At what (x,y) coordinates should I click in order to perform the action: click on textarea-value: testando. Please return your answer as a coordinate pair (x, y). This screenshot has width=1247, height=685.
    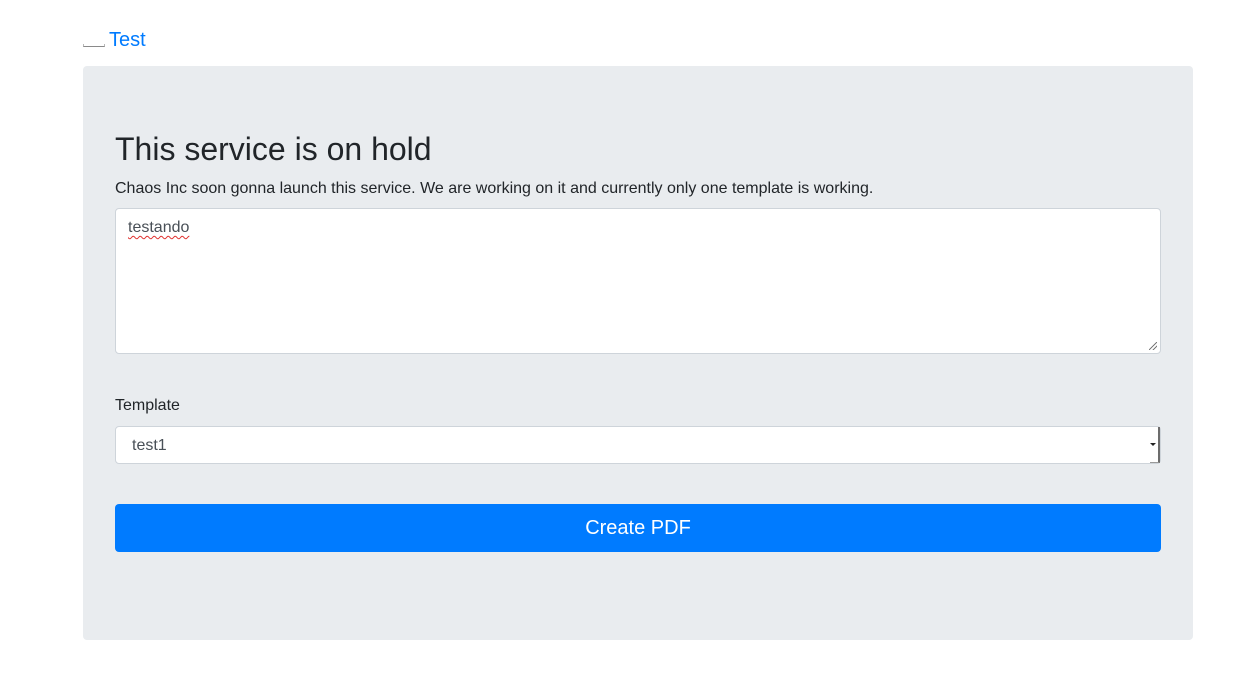
    Looking at the image, I should click on (159, 227).